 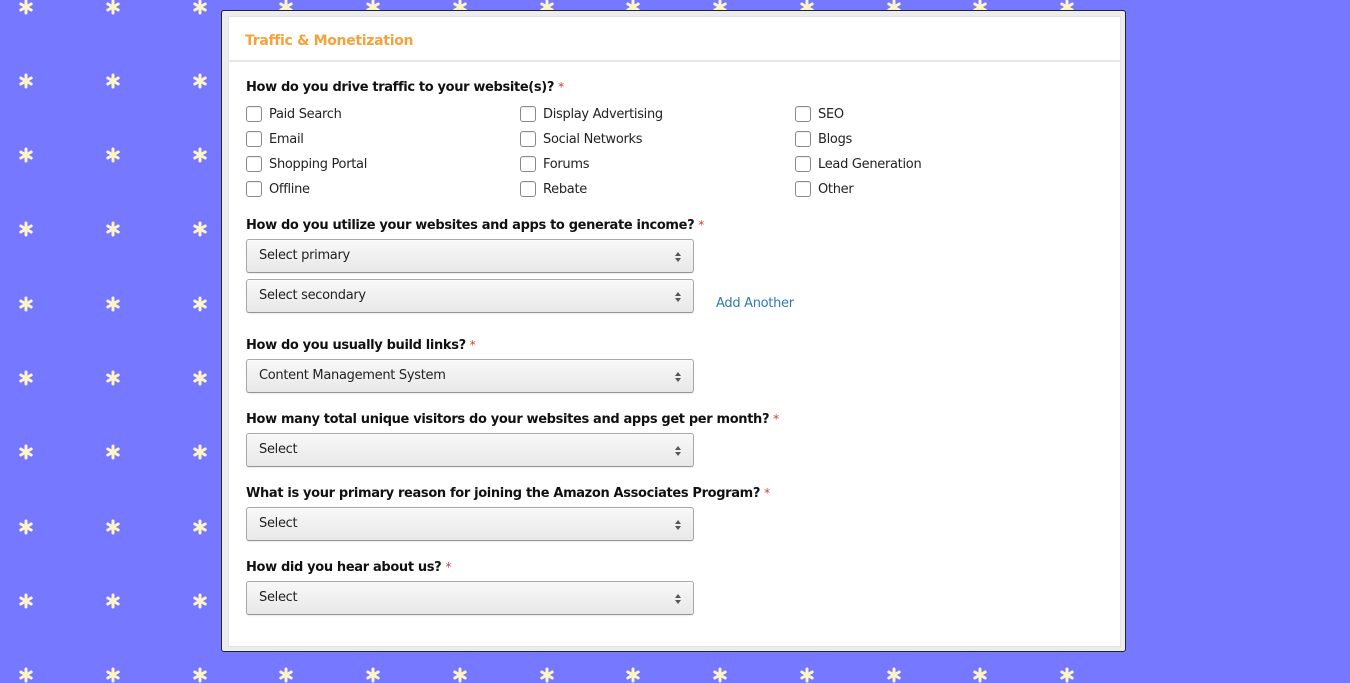 I want to click on traffic-option: Forums, so click(x=555, y=164).